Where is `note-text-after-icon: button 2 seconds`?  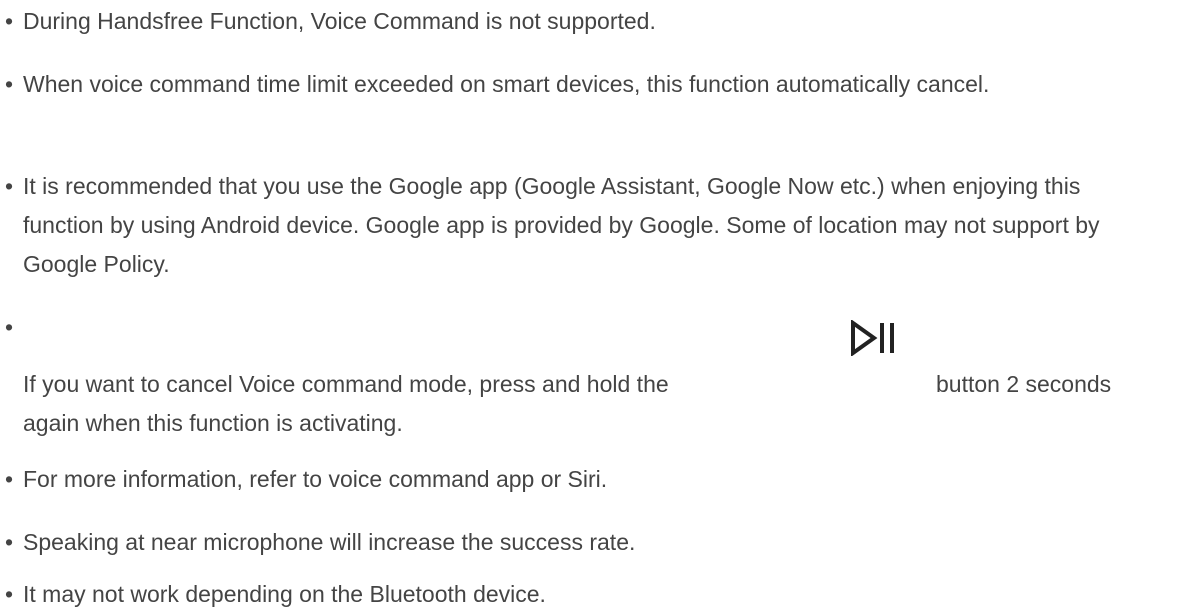
note-text-after-icon: button 2 seconds is located at coordinates (1024, 384).